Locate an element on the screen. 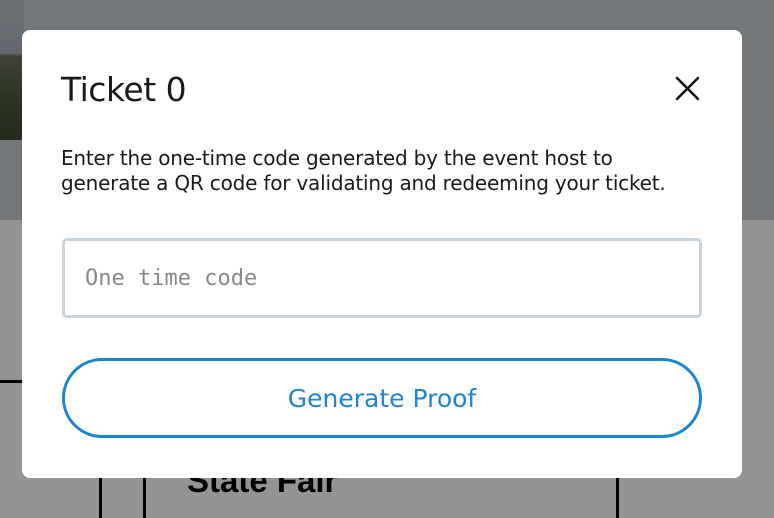 The height and width of the screenshot is (518, 774). close-button is located at coordinates (687, 89).